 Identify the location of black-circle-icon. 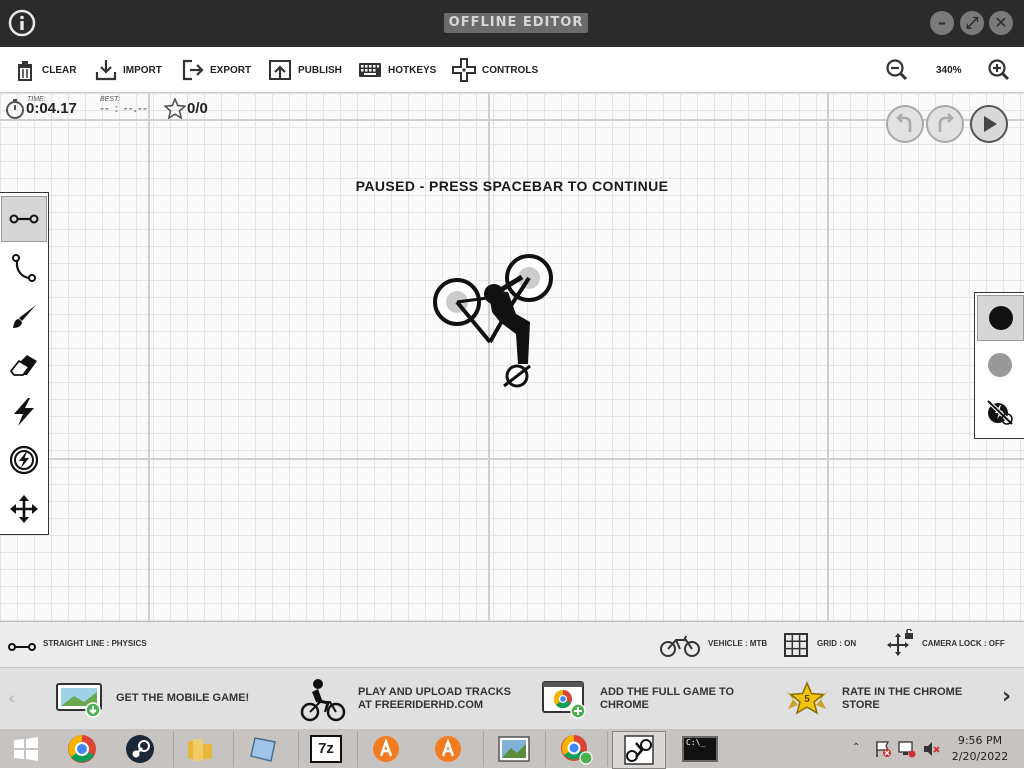
(1000, 318).